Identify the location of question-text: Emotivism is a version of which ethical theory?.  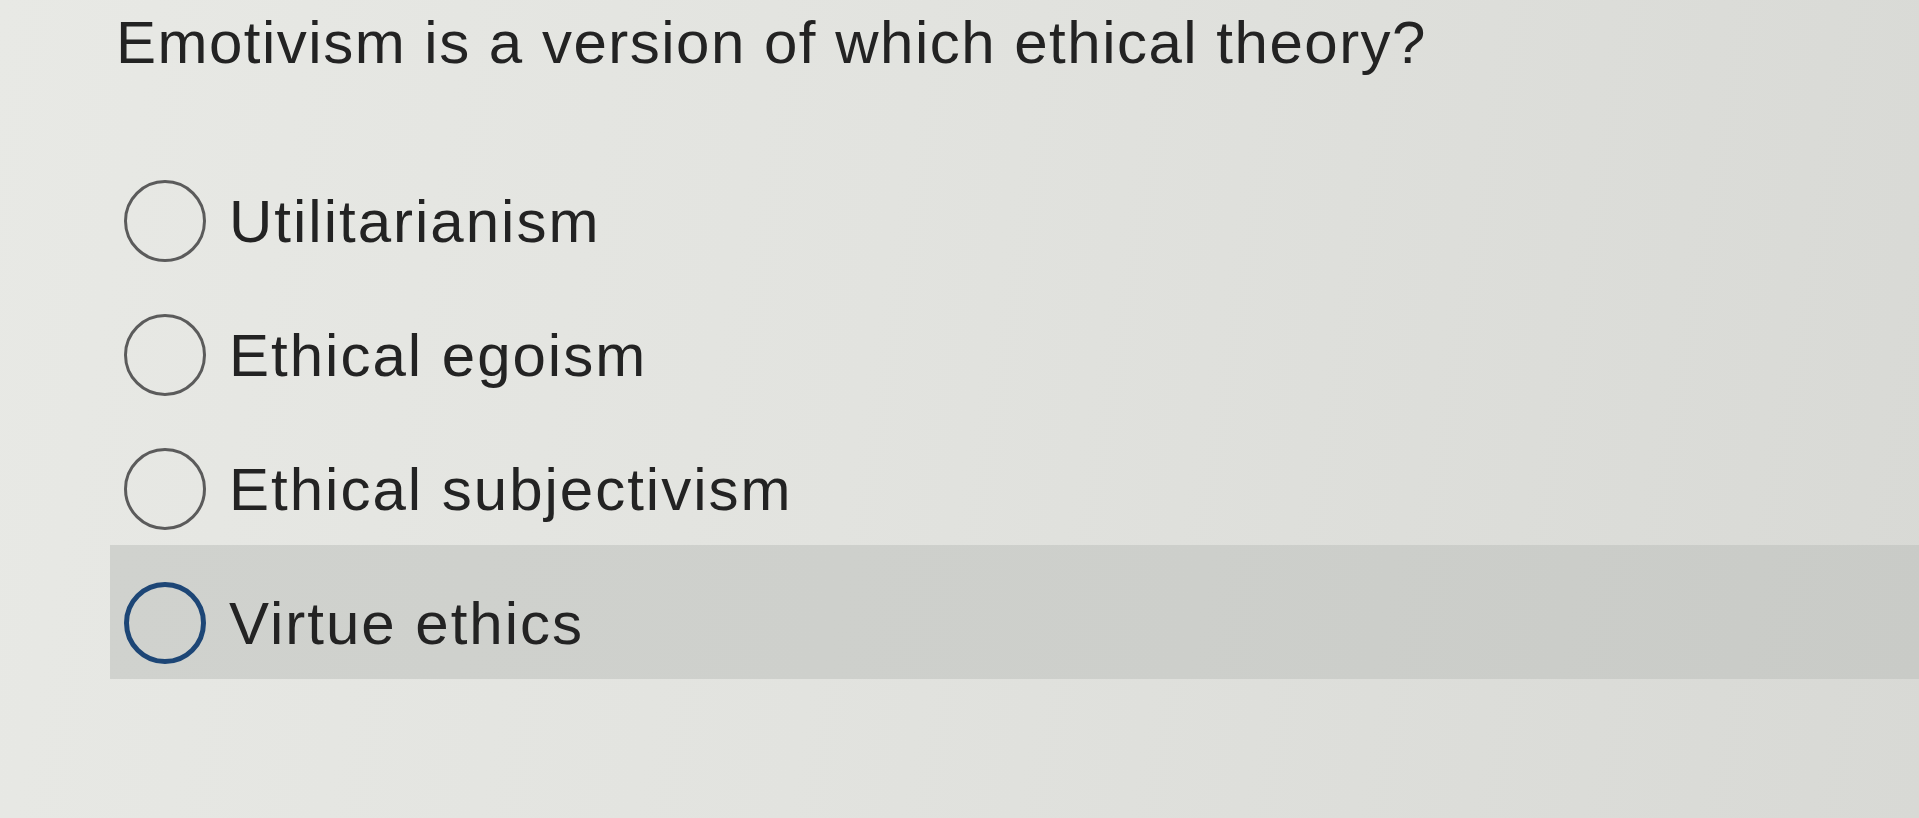
(771, 43).